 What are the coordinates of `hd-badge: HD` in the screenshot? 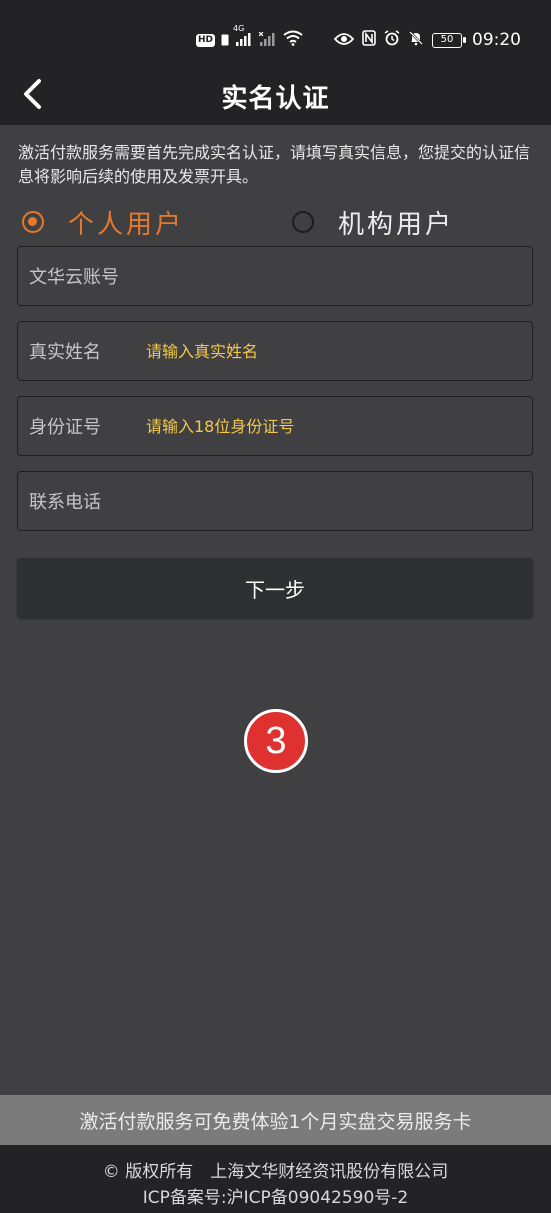 It's located at (206, 40).